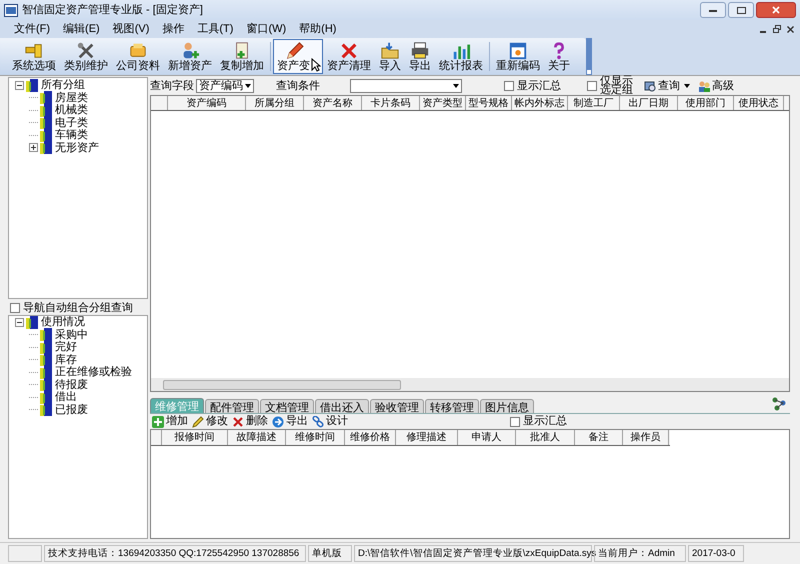 This screenshot has height=564, width=800. What do you see at coordinates (71, 110) in the screenshot?
I see `tree-item: 机械类` at bounding box center [71, 110].